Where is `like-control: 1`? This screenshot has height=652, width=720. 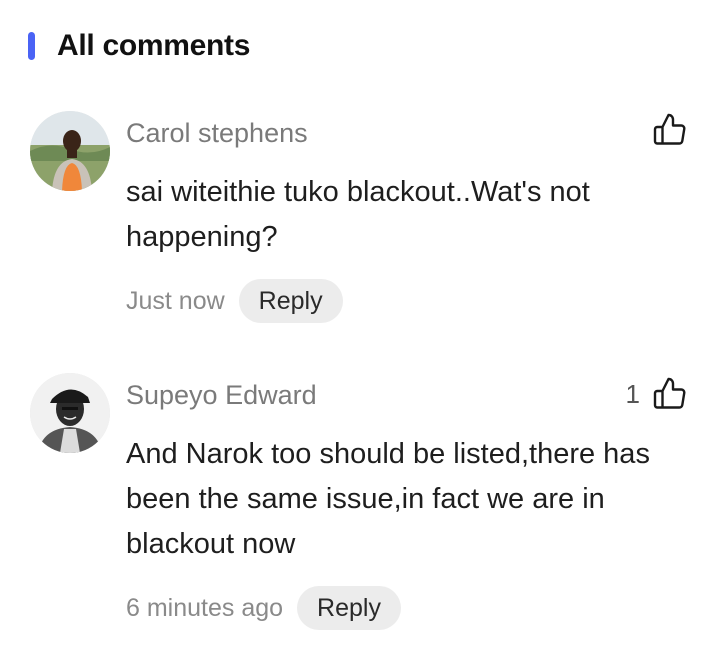 like-control: 1 is located at coordinates (657, 394).